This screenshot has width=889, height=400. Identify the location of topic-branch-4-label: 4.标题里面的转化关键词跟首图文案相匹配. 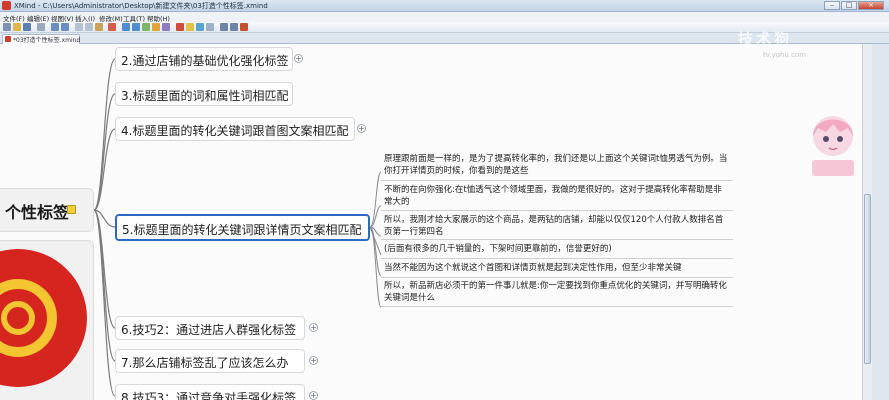
(235, 131).